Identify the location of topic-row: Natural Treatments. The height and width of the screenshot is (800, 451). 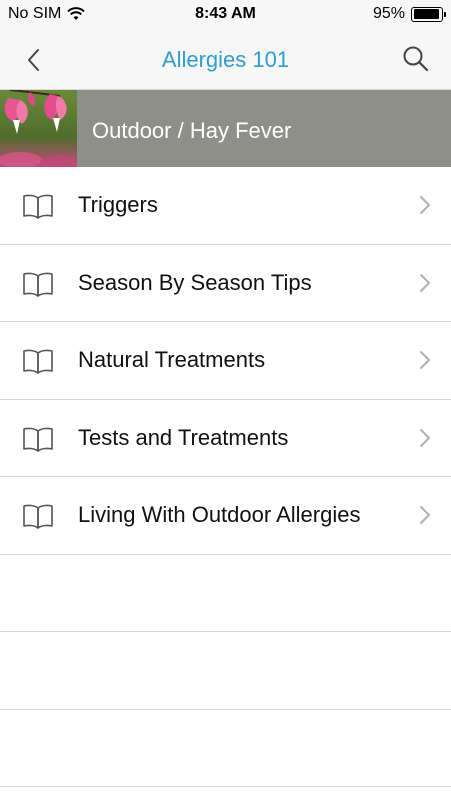
(225, 361).